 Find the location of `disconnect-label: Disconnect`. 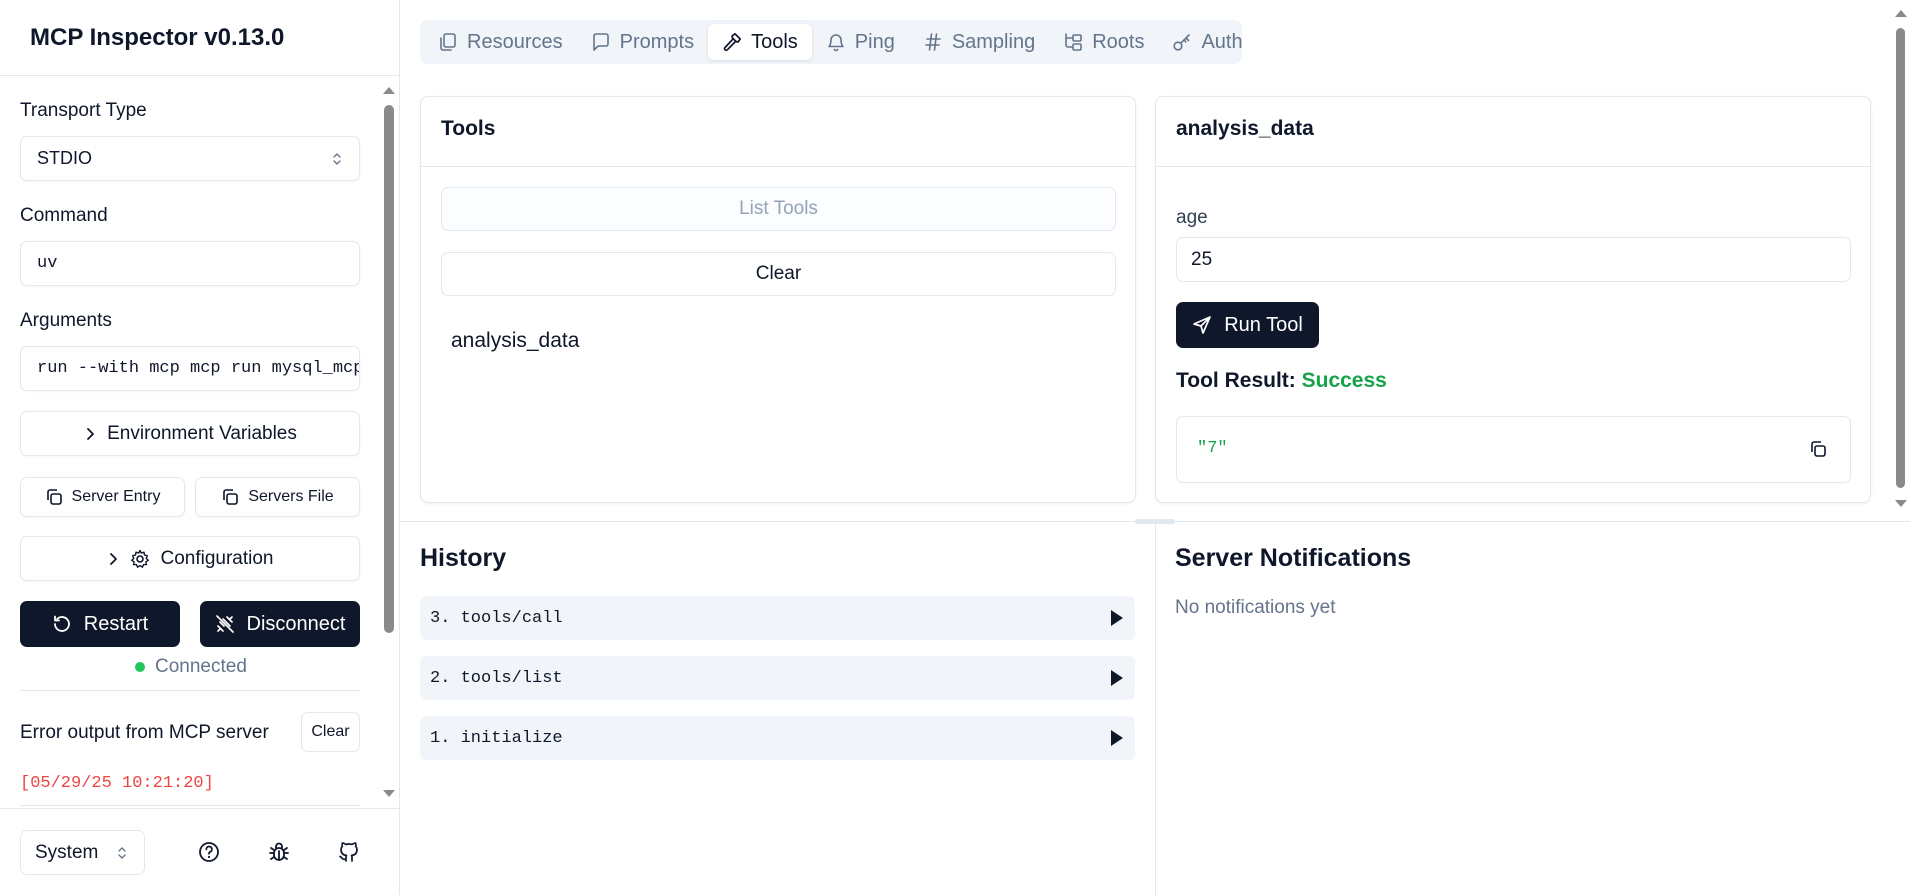

disconnect-label: Disconnect is located at coordinates (296, 623).